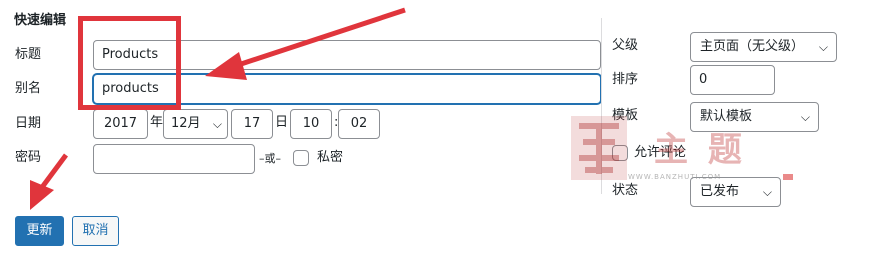 The width and height of the screenshot is (880, 260). I want to click on month-value: 12月, so click(186, 123).